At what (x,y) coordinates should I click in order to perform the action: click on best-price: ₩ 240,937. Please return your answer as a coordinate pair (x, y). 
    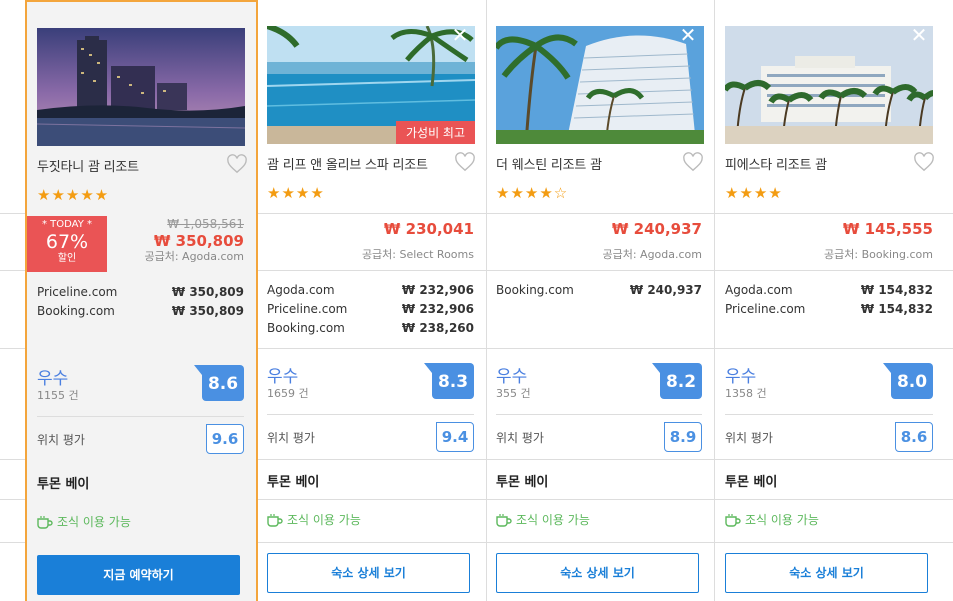
    Looking at the image, I should click on (657, 229).